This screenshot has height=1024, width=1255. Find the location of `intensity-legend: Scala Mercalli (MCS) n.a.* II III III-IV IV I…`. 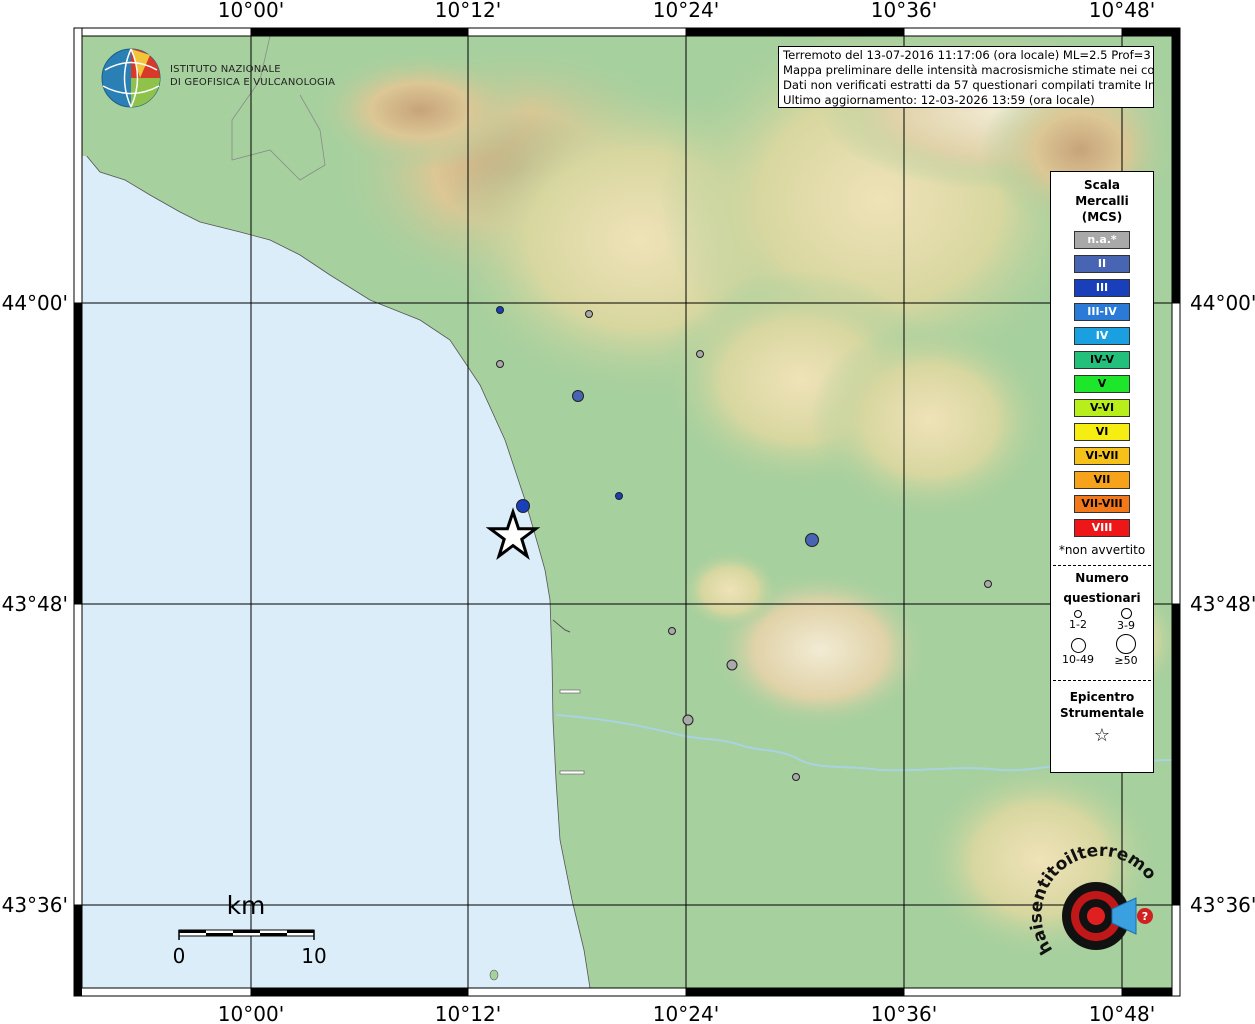

intensity-legend: Scala Mercalli (MCS) n.a.* II III III-IV IV I… is located at coordinates (1102, 472).